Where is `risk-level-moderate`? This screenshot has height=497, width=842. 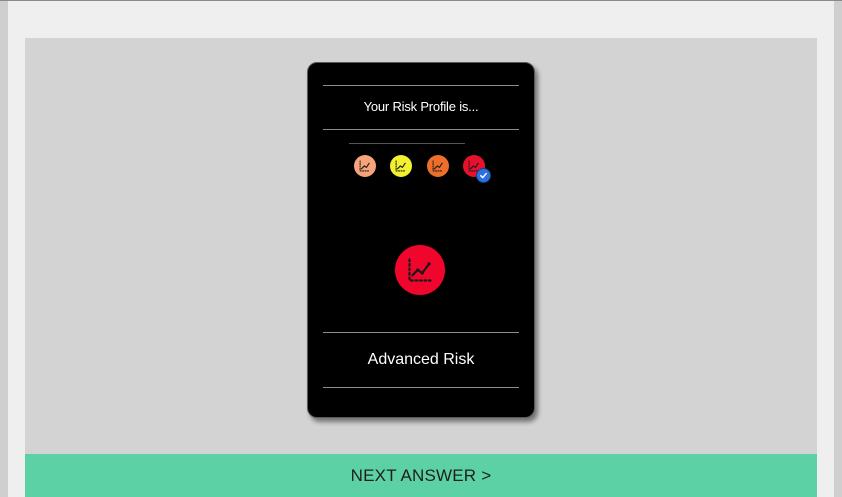
risk-level-moderate is located at coordinates (401, 166).